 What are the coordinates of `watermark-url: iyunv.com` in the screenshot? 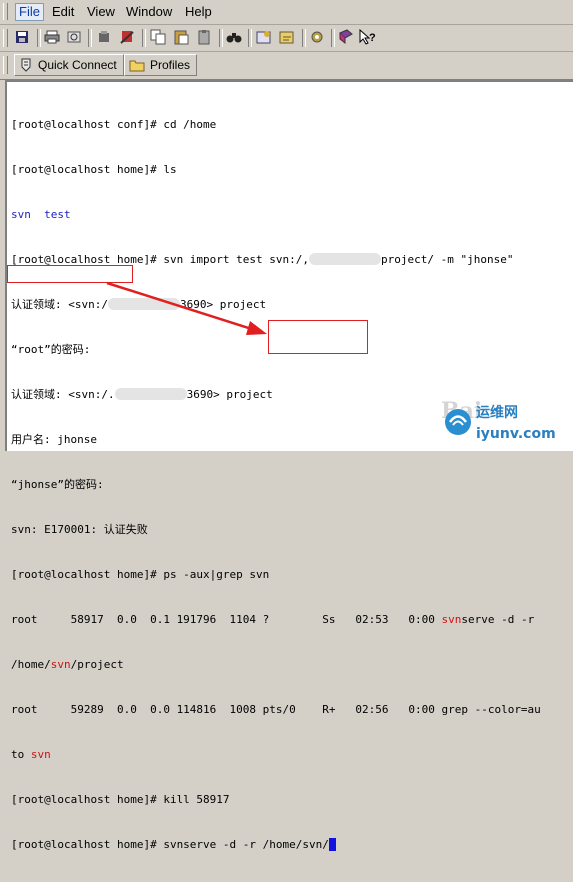 It's located at (516, 434).